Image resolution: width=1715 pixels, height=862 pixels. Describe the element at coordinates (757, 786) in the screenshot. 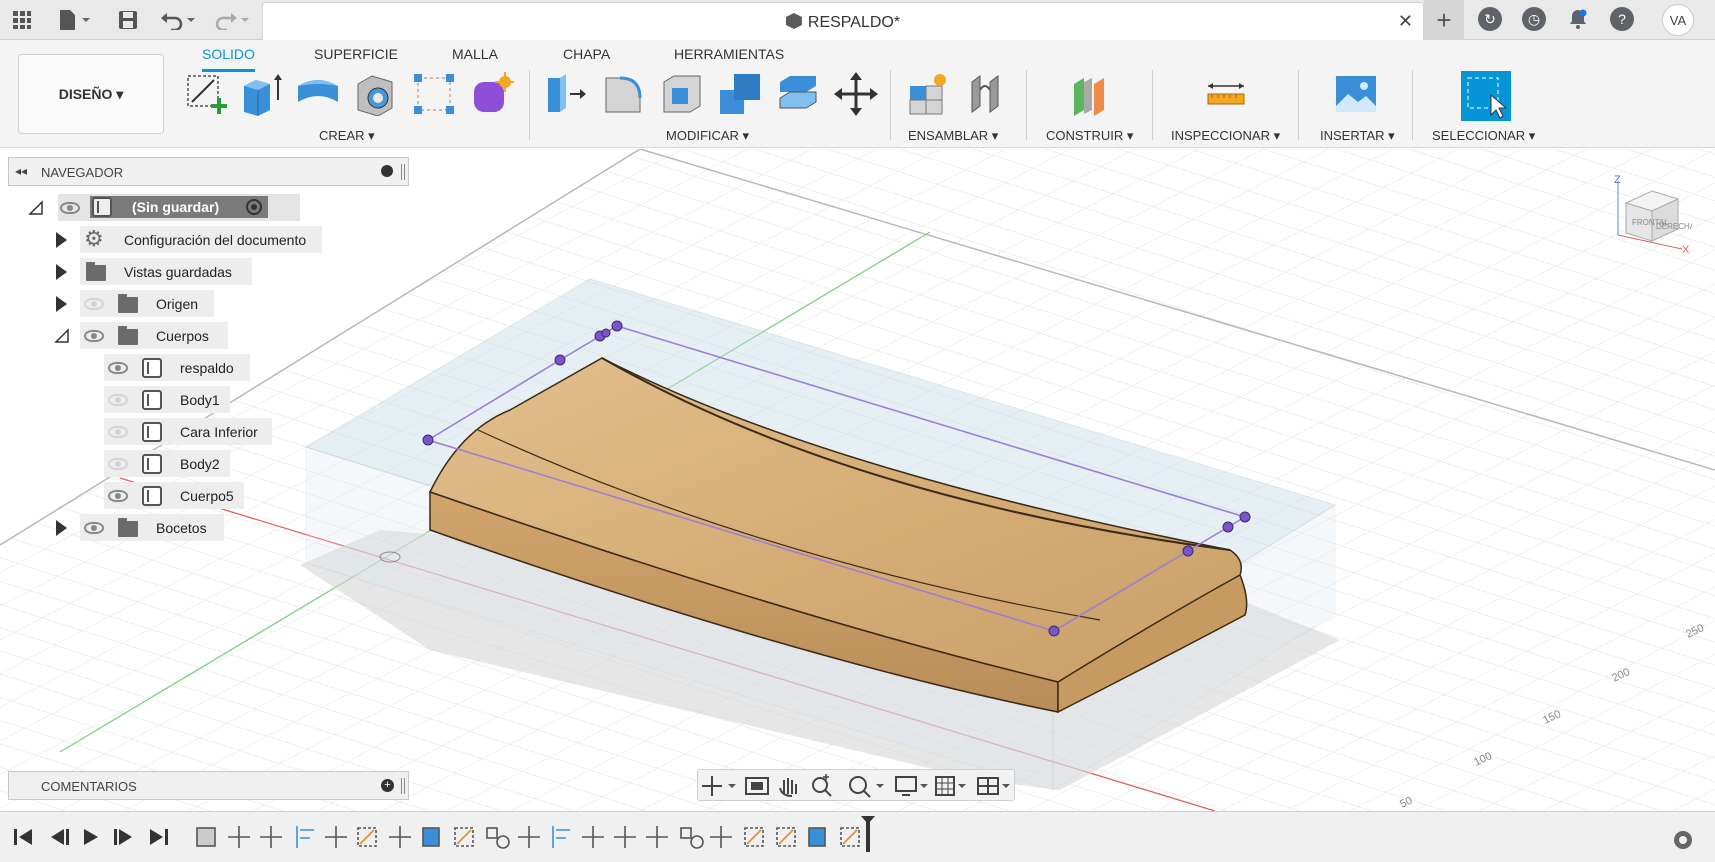

I see `look-at-icon` at that location.